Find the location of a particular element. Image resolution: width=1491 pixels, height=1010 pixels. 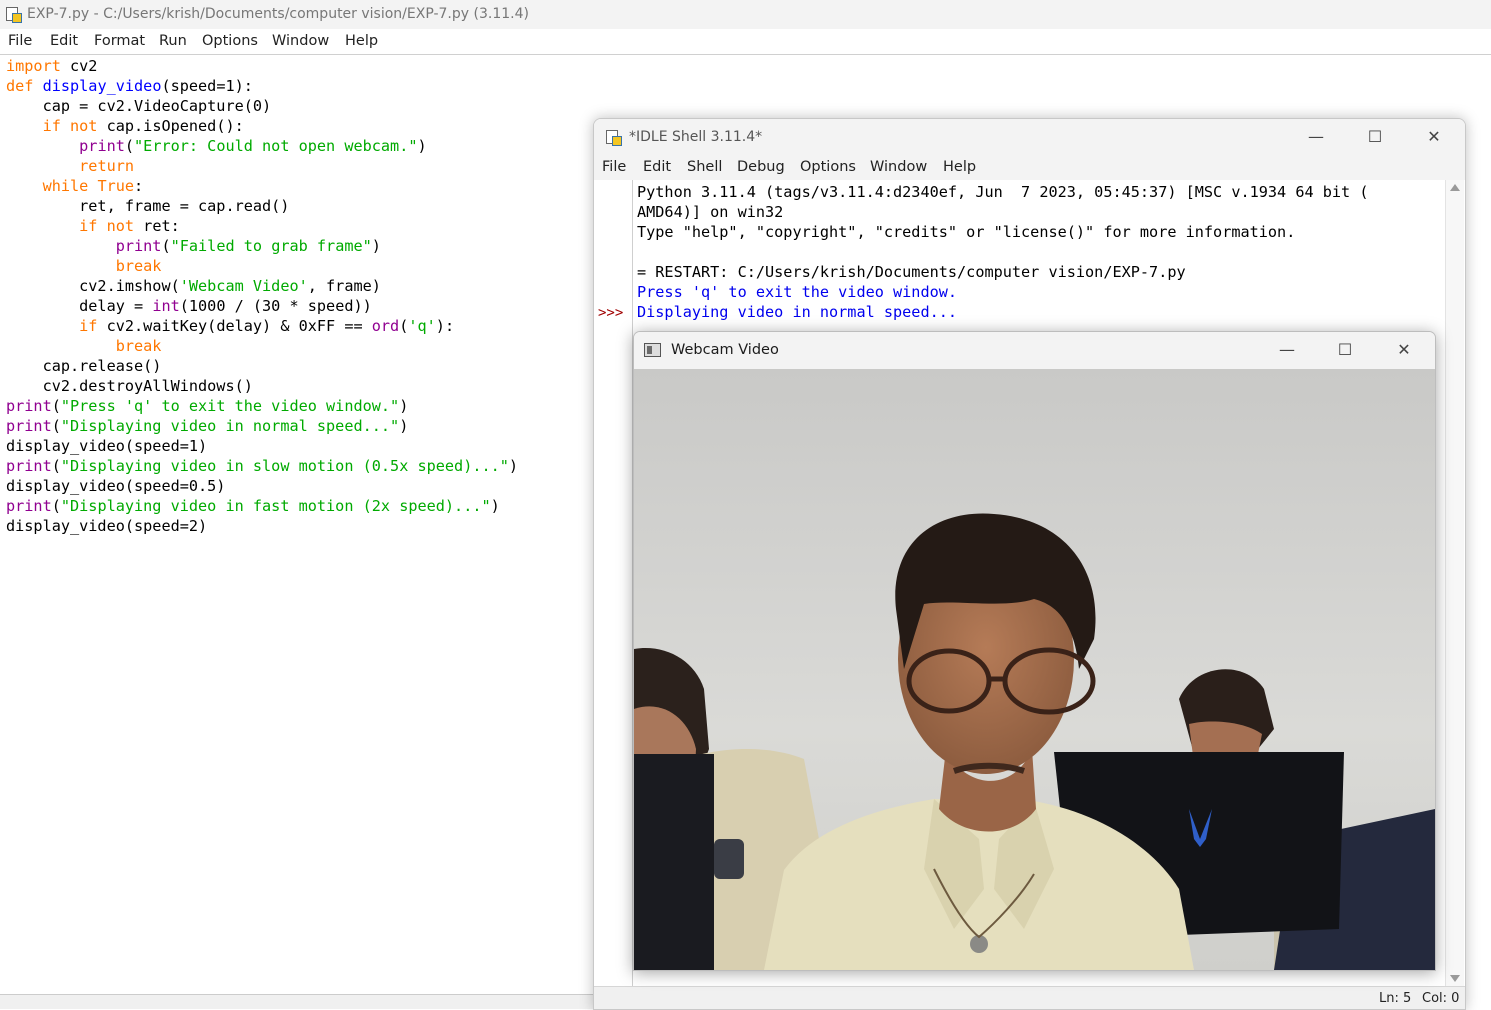

shell-token: AMD64)] on win32 is located at coordinates (710, 212).